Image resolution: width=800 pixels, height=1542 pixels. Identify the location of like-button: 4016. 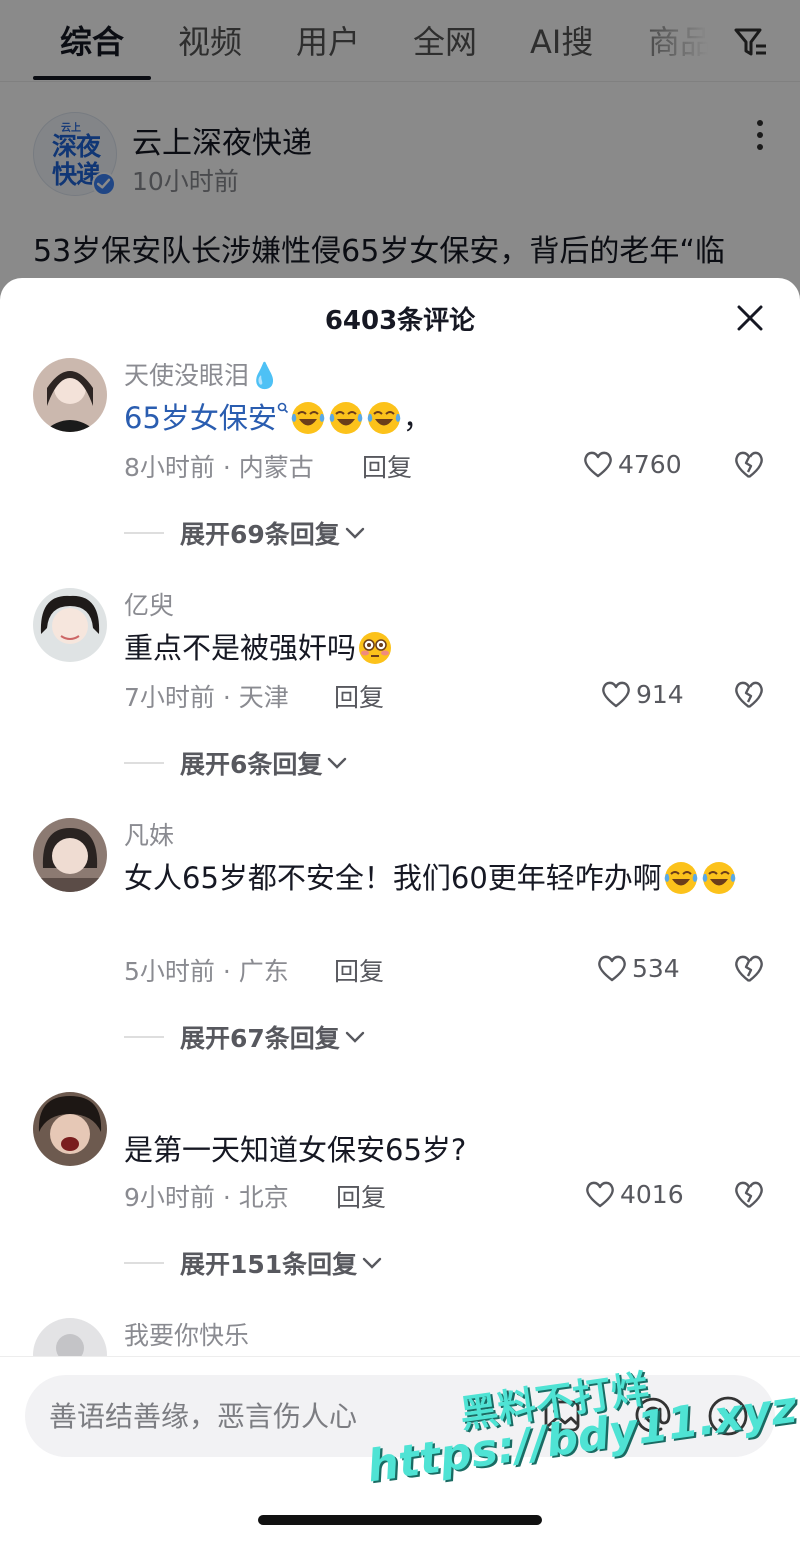
(634, 1194).